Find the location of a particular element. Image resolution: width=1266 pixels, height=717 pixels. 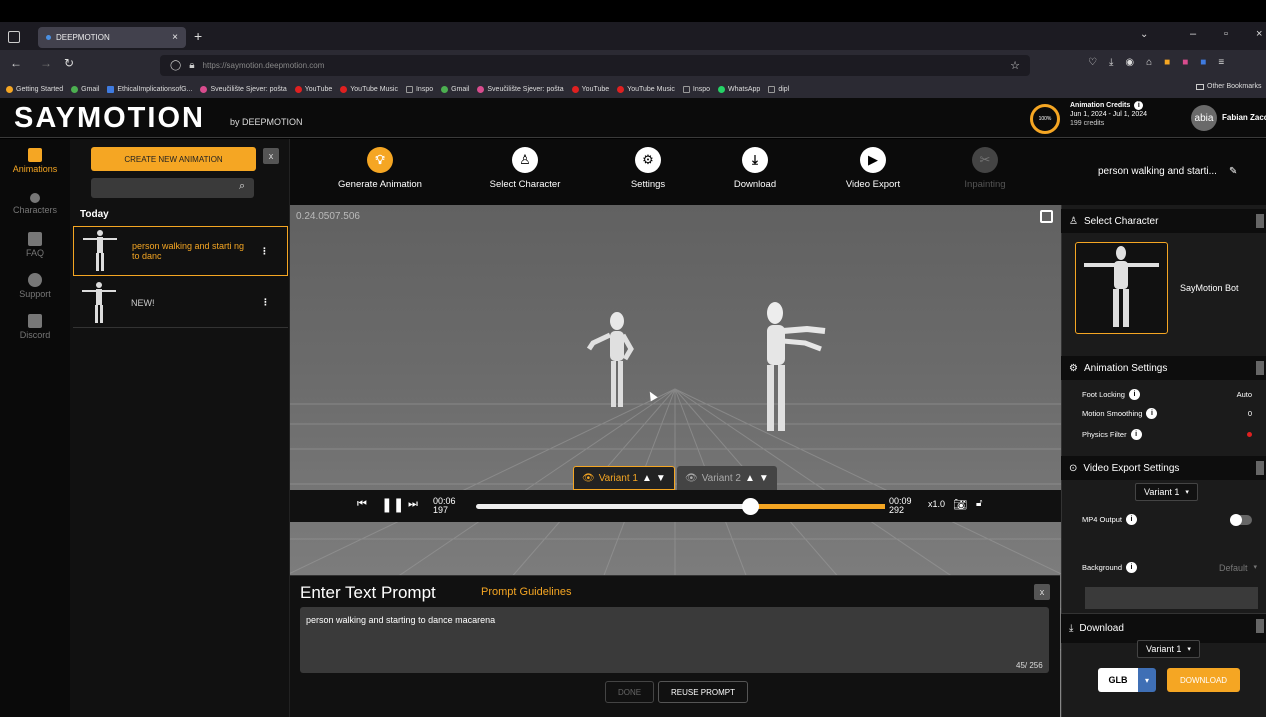

tool-generate-animation: 💡︎ Generate Animation is located at coordinates (380, 168).